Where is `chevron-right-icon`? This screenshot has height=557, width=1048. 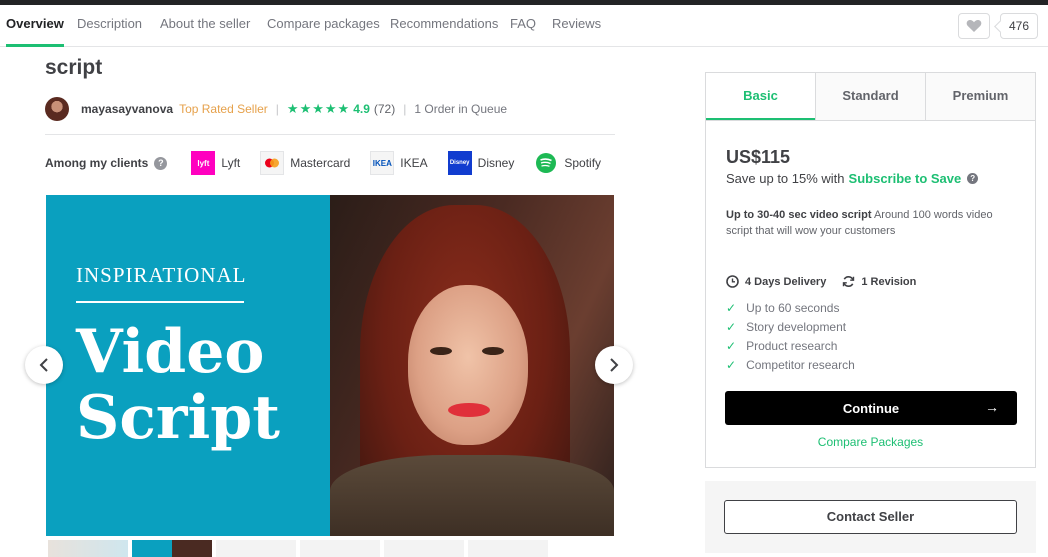
chevron-right-icon is located at coordinates (614, 365).